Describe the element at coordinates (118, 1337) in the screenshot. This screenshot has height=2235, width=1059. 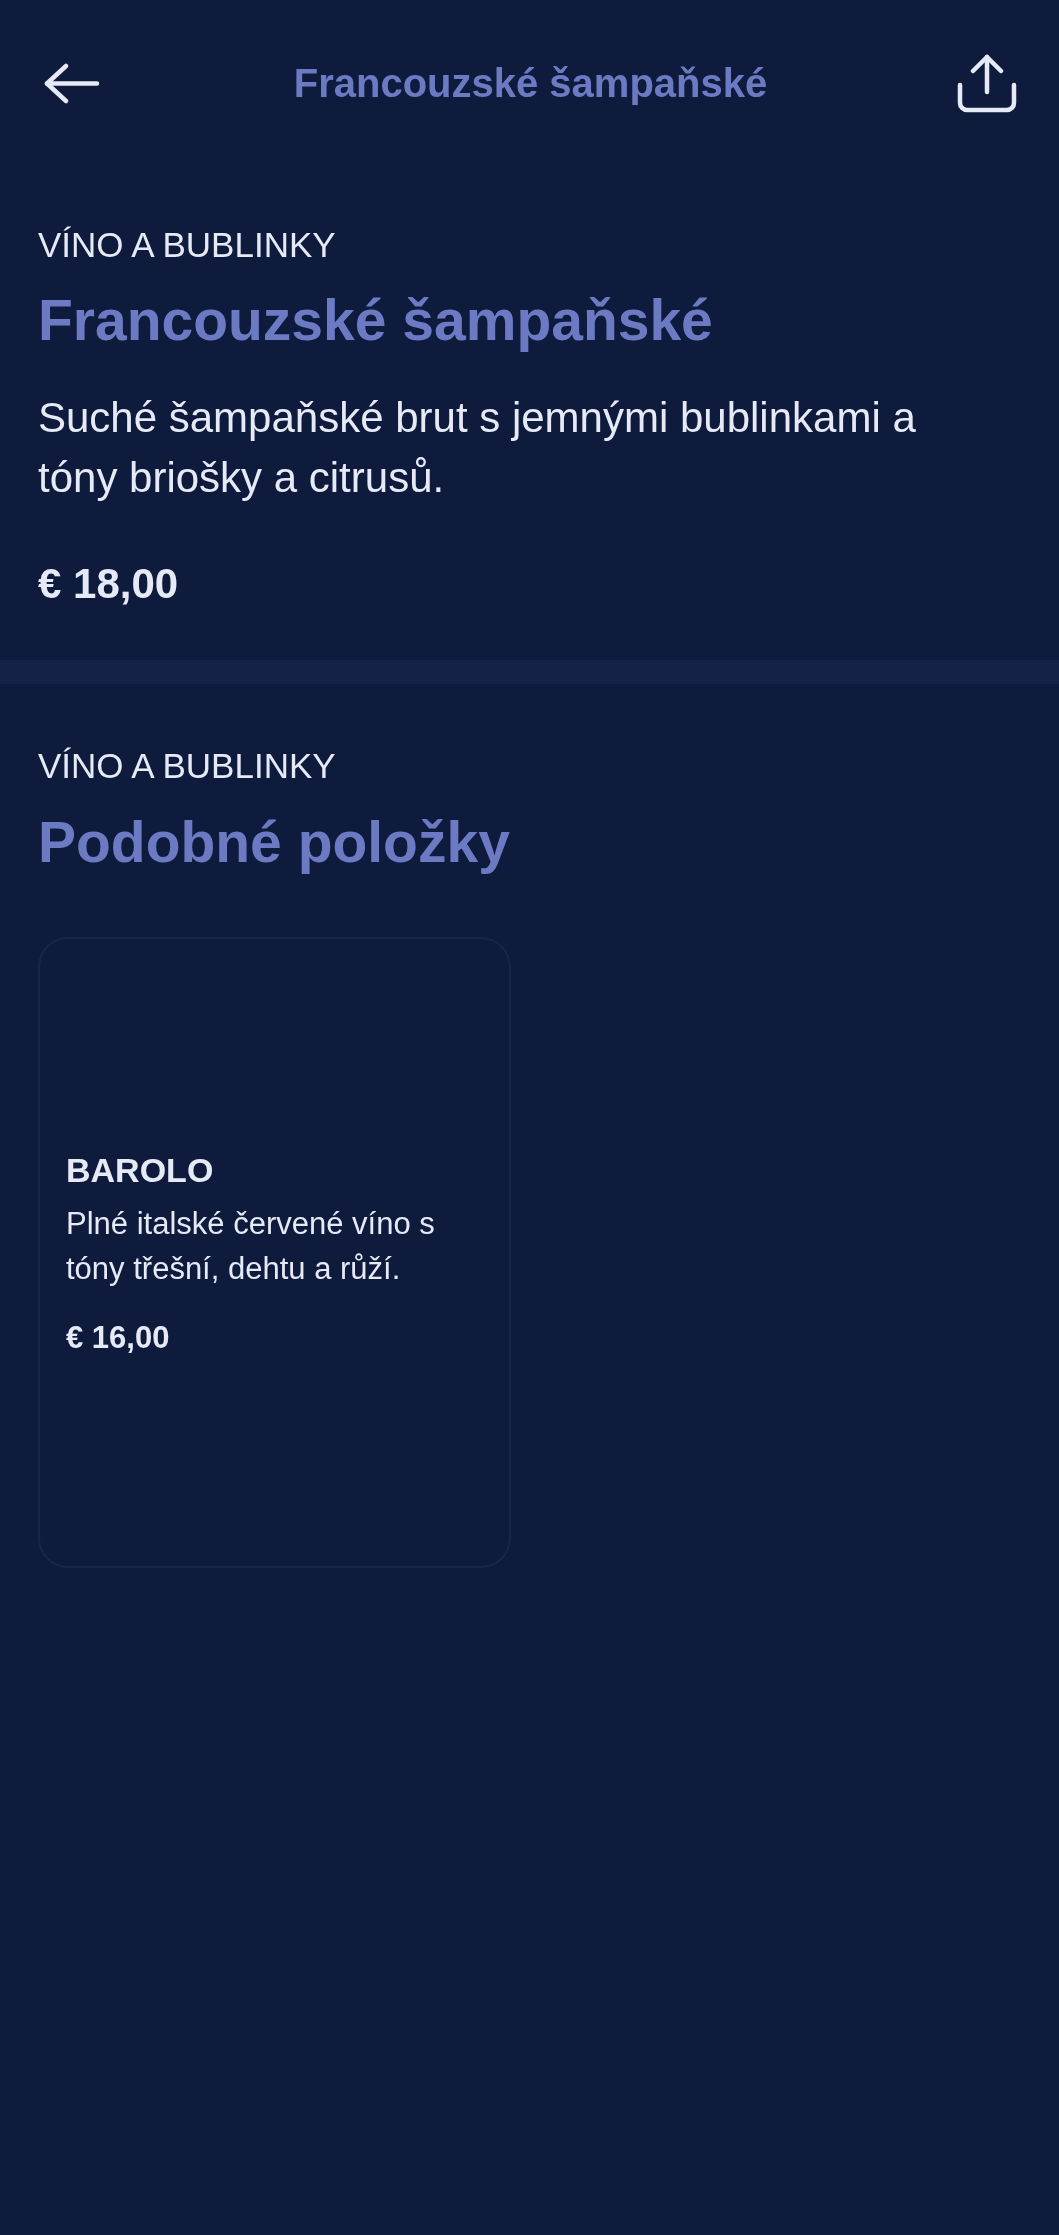
I see `item-price: € 16,00` at that location.